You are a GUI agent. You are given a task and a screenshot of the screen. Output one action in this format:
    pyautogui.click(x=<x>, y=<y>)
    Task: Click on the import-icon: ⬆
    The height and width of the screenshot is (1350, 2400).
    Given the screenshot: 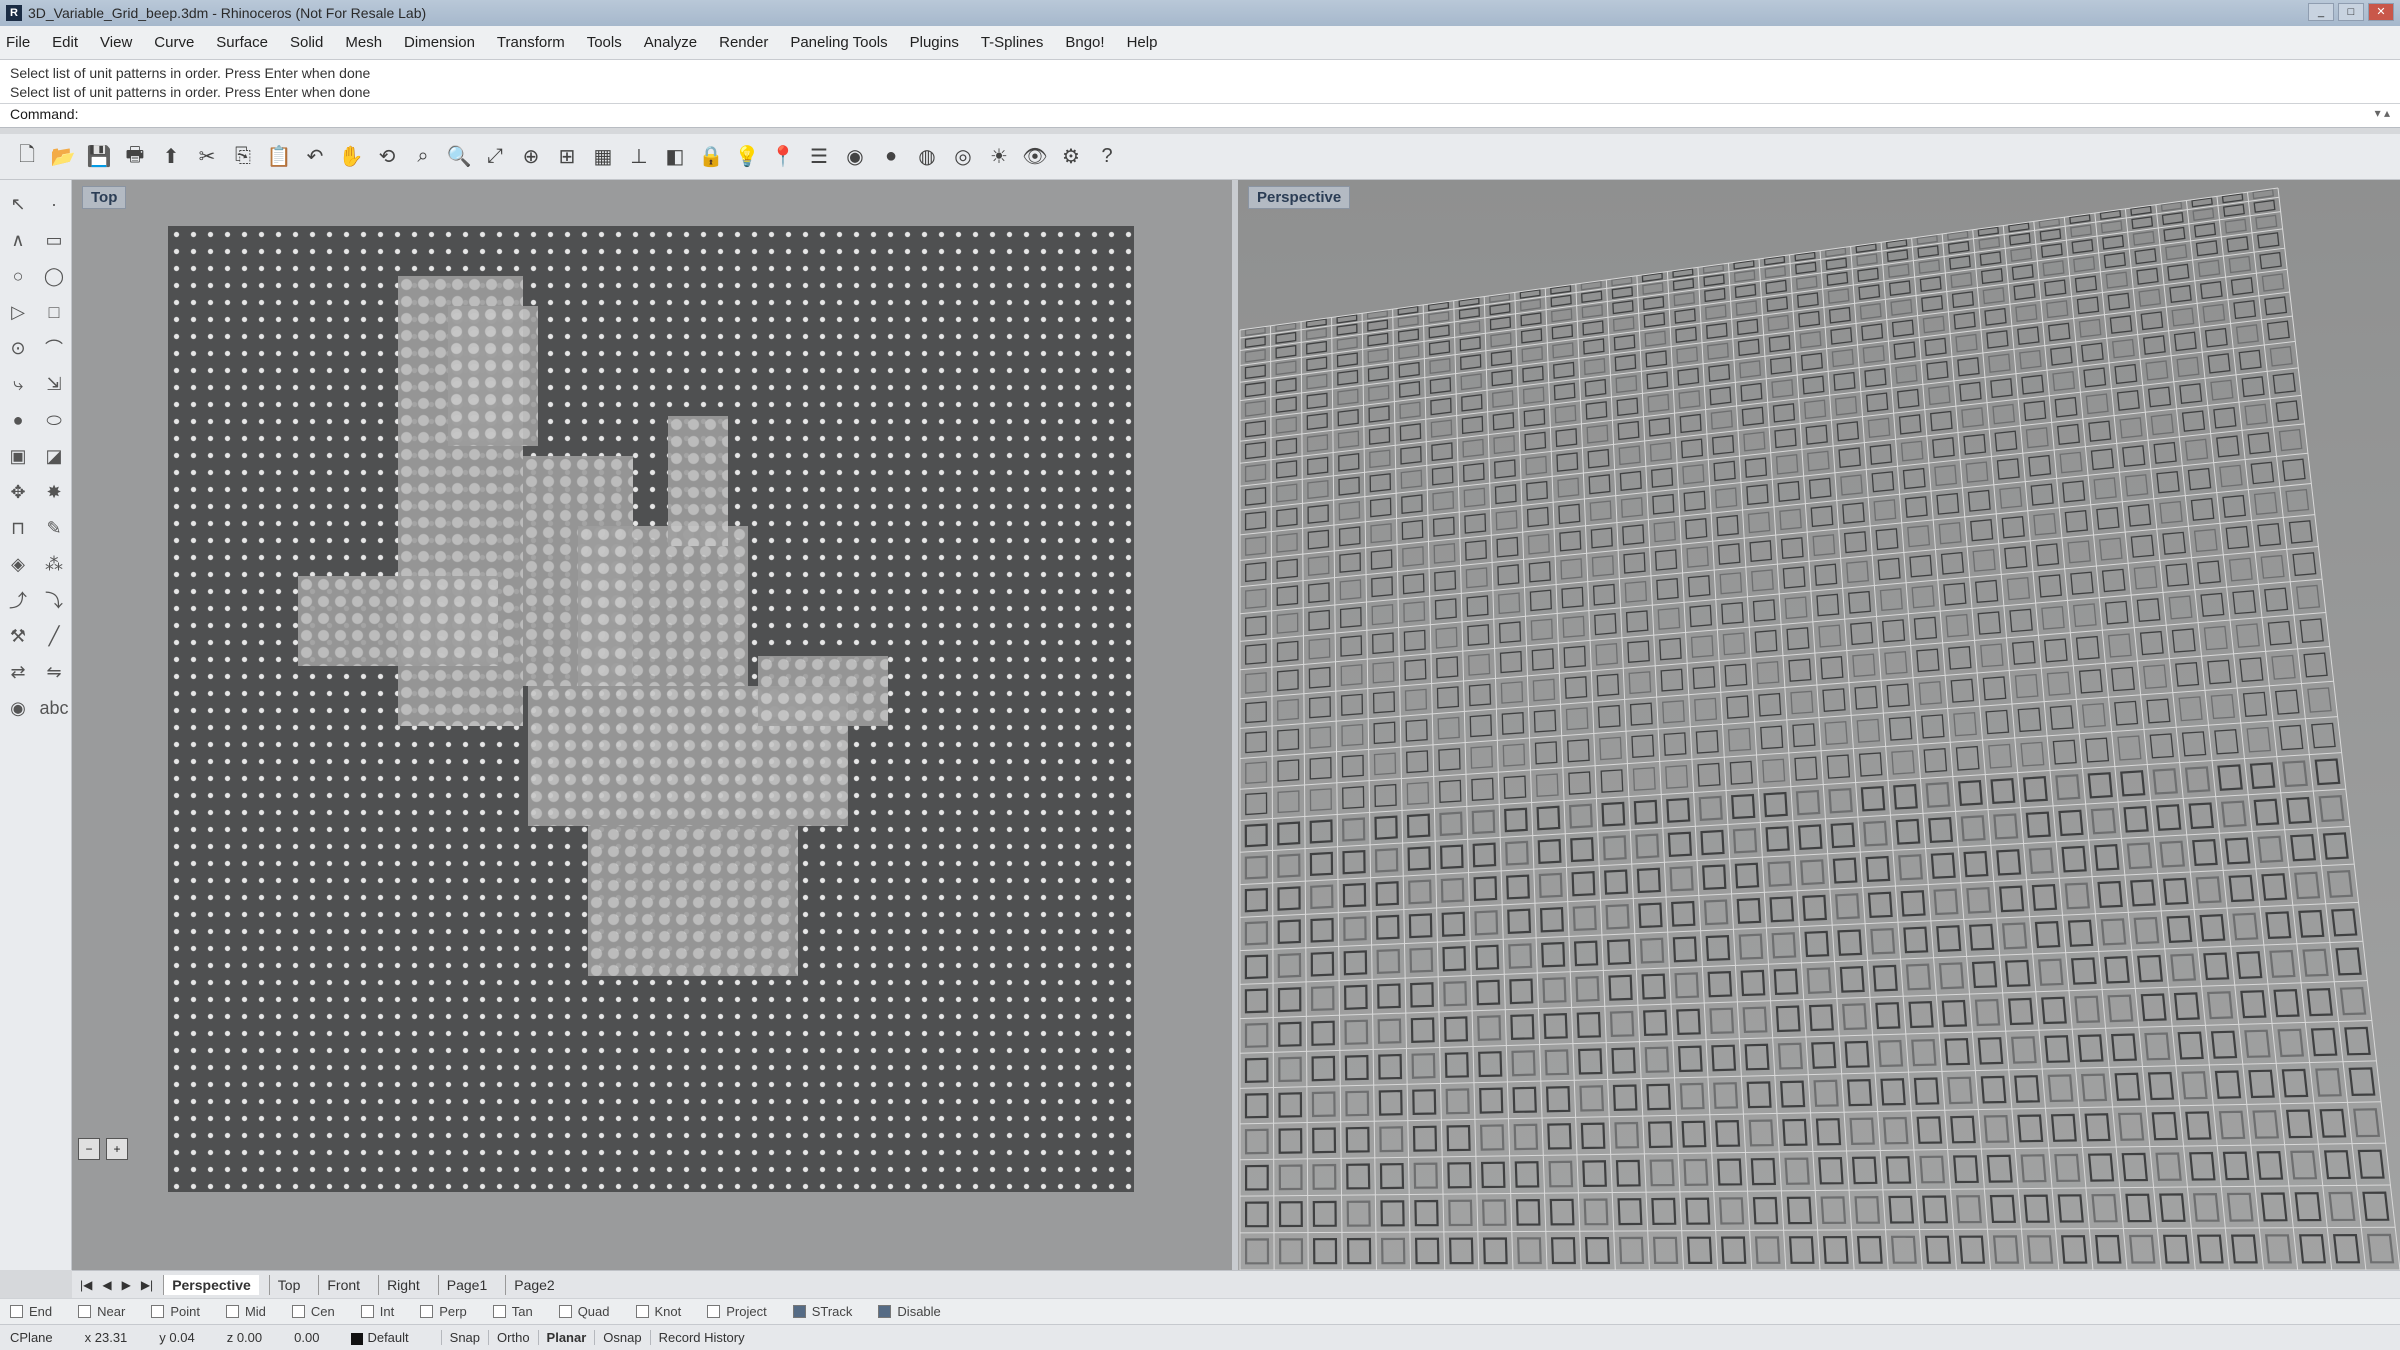 What is the action you would take?
    pyautogui.click(x=171, y=157)
    